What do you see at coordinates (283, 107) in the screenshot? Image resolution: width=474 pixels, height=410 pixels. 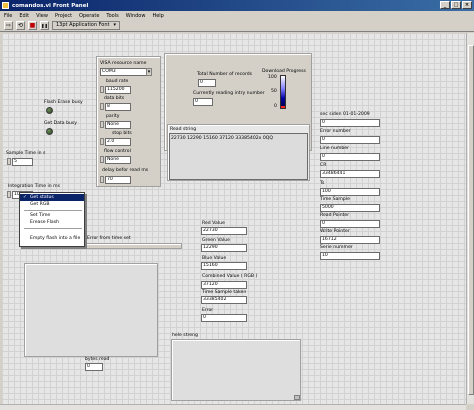 I see `download-progress-fill` at bounding box center [283, 107].